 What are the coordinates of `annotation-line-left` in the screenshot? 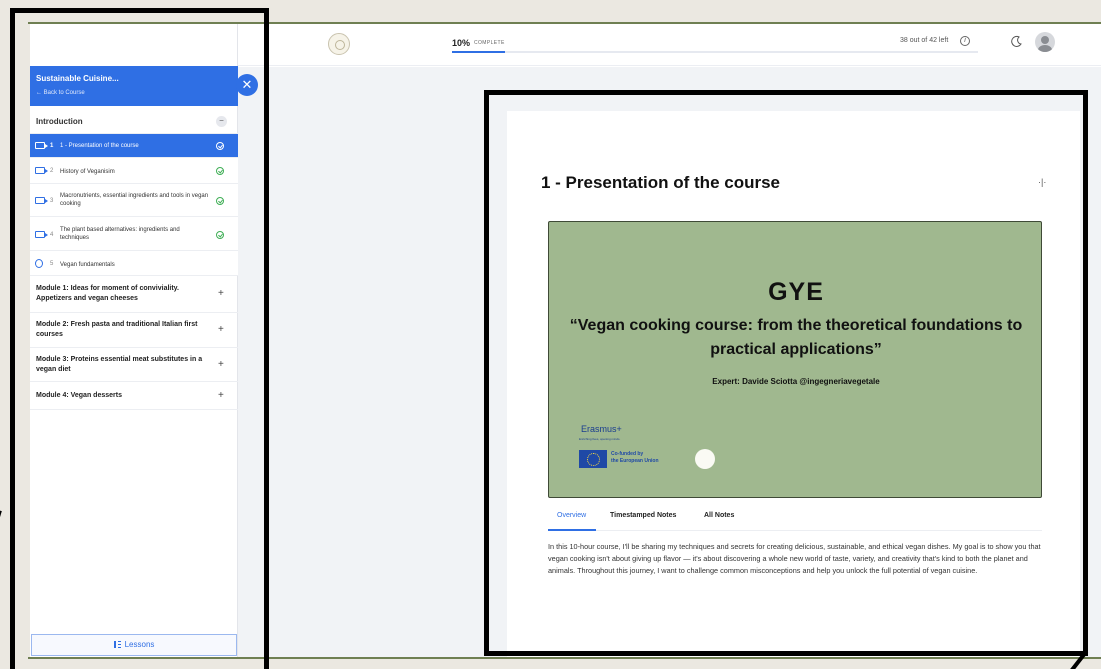 It's located at (1, 582).